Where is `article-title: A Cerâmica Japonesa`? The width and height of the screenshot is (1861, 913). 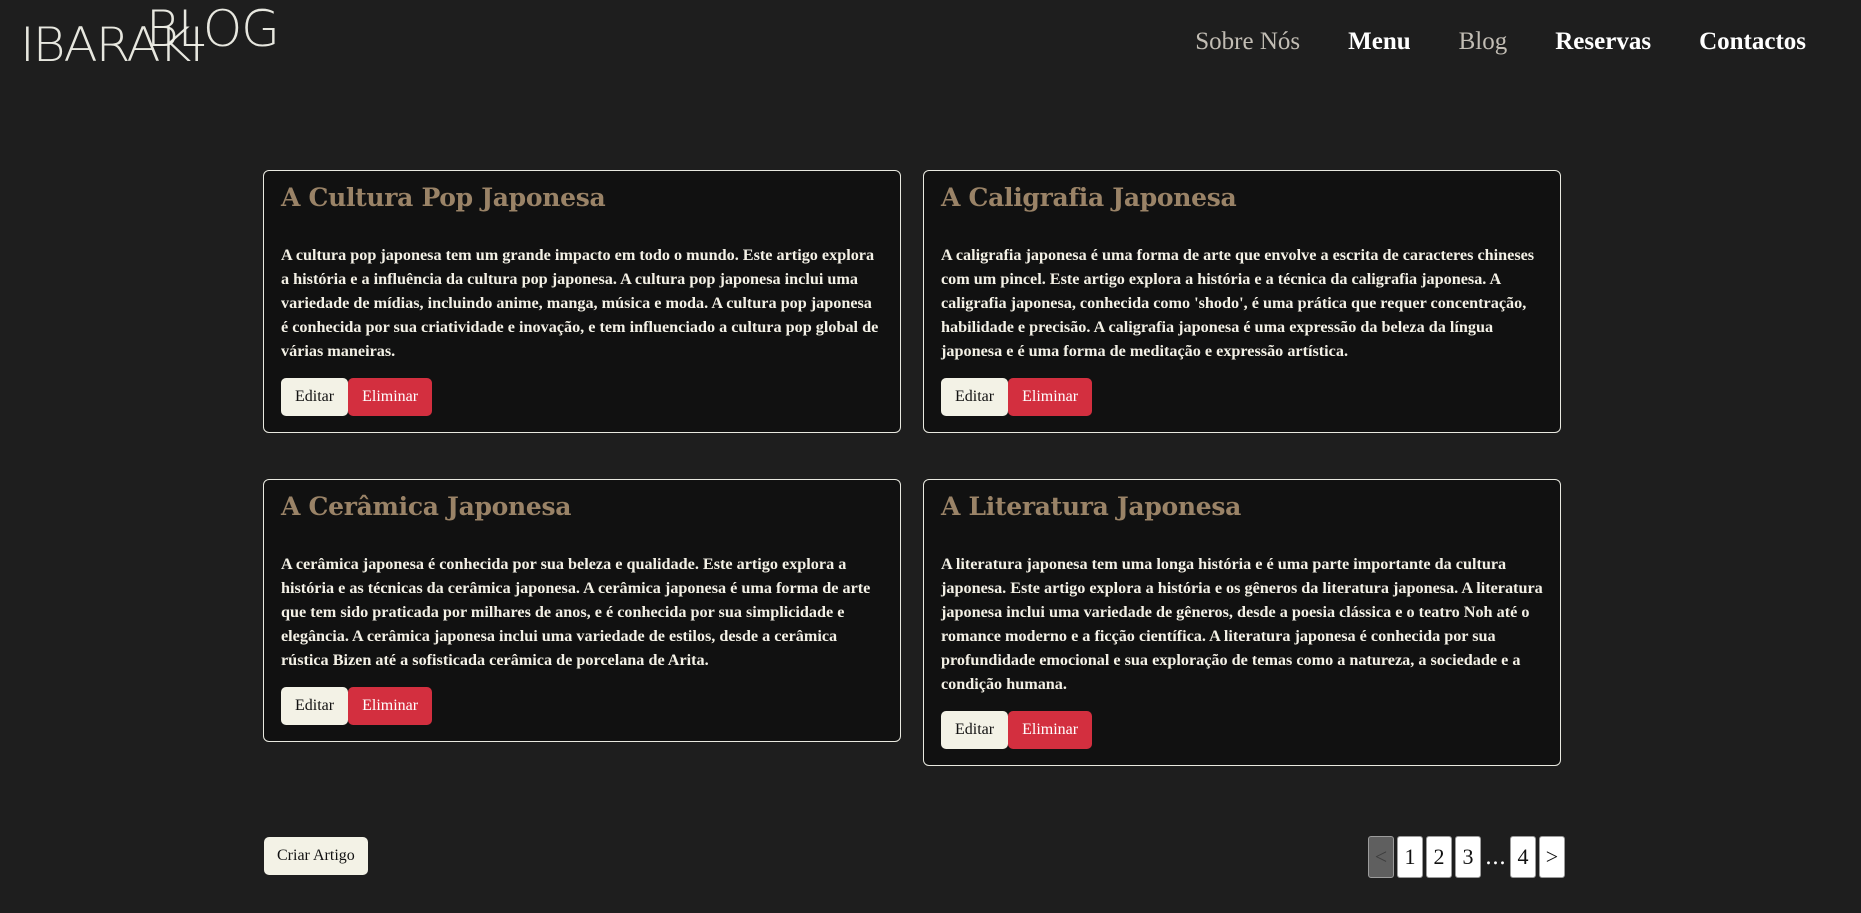
article-title: A Cerâmica Japonesa is located at coordinates (426, 506).